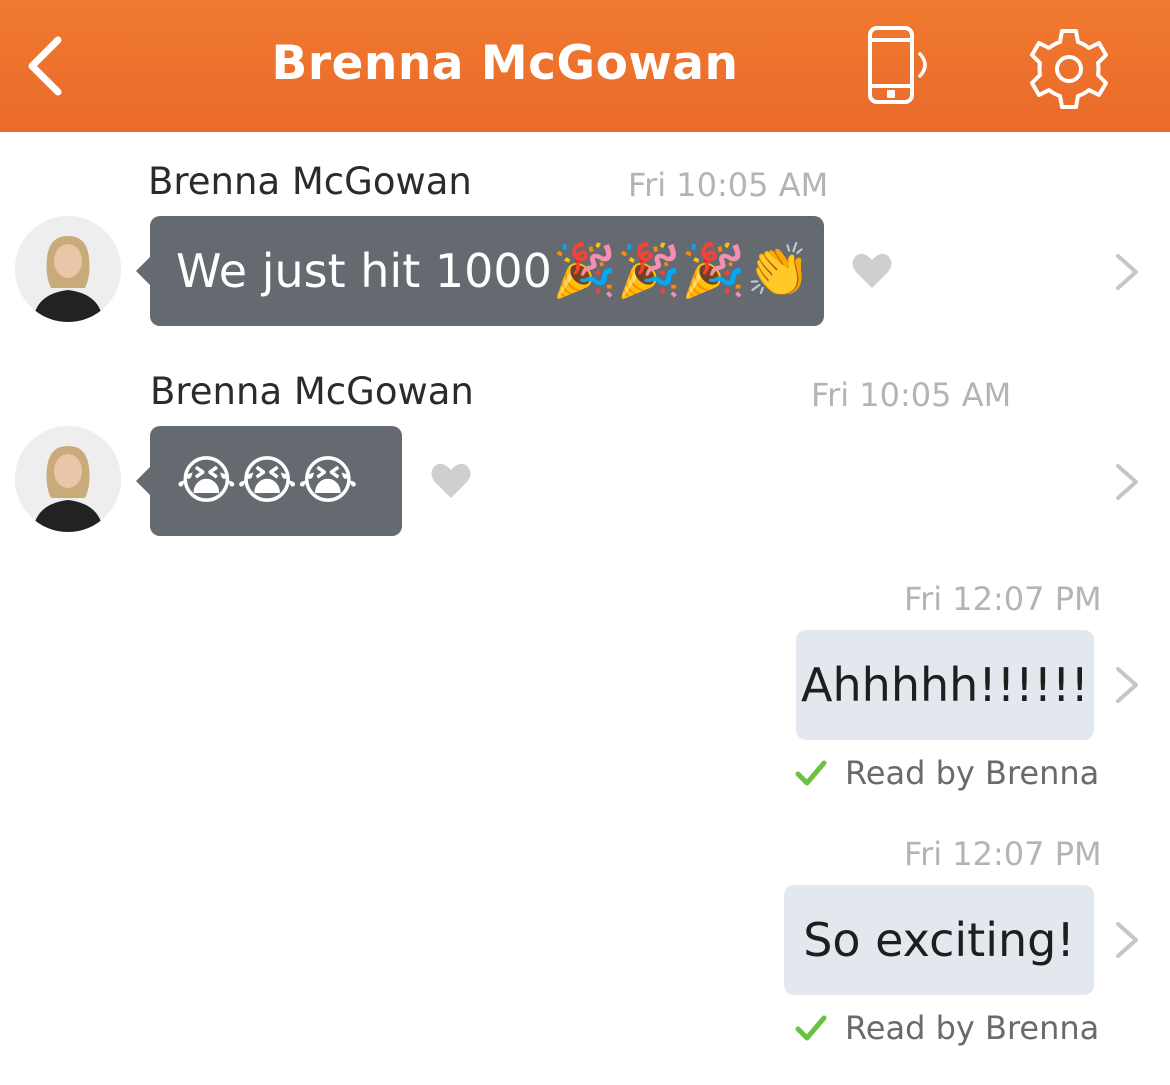 The image size is (1170, 1085). I want to click on message-emoji: 😭😭😭, so click(267, 481).